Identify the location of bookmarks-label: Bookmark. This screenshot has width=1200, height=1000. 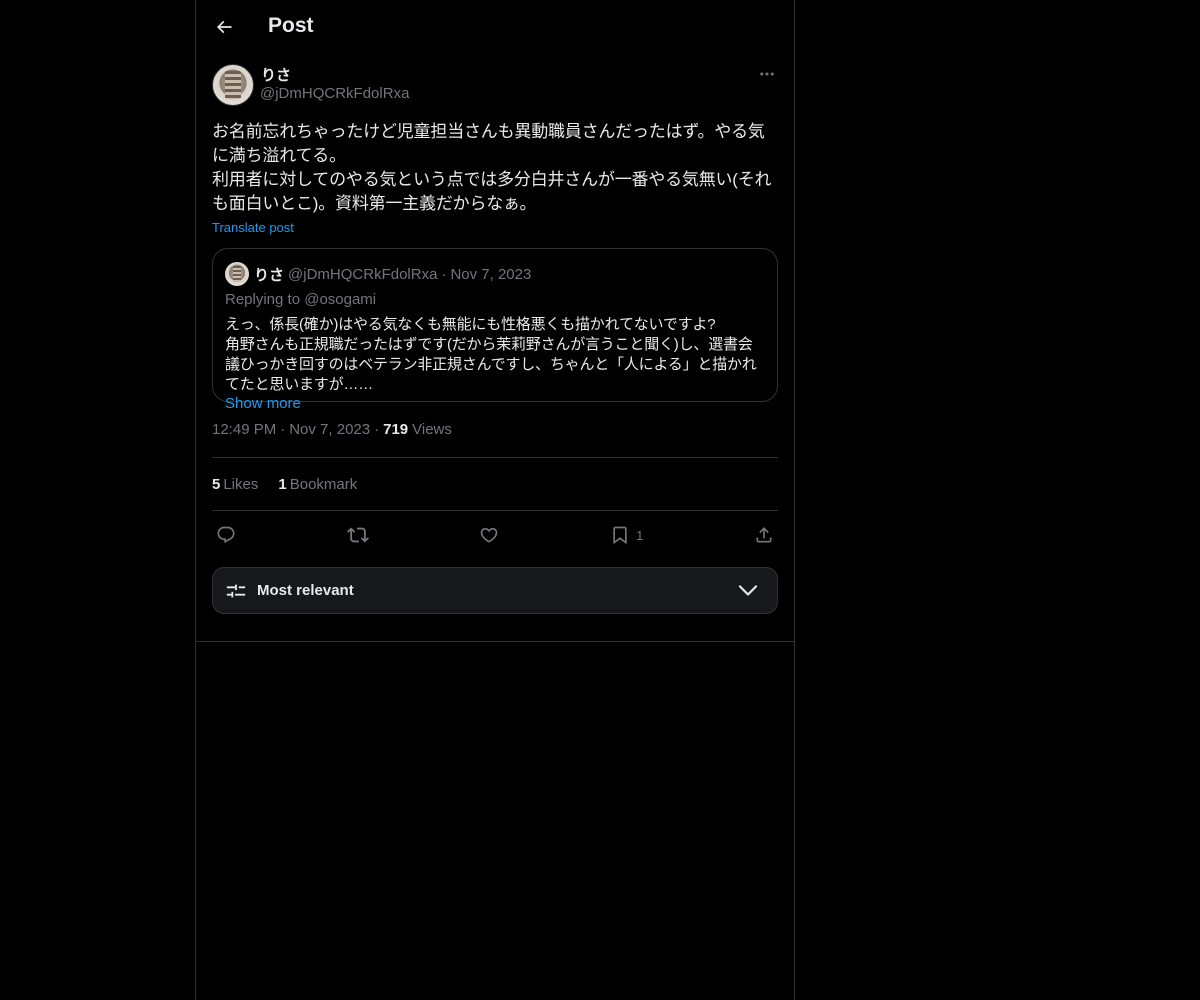
(323, 484).